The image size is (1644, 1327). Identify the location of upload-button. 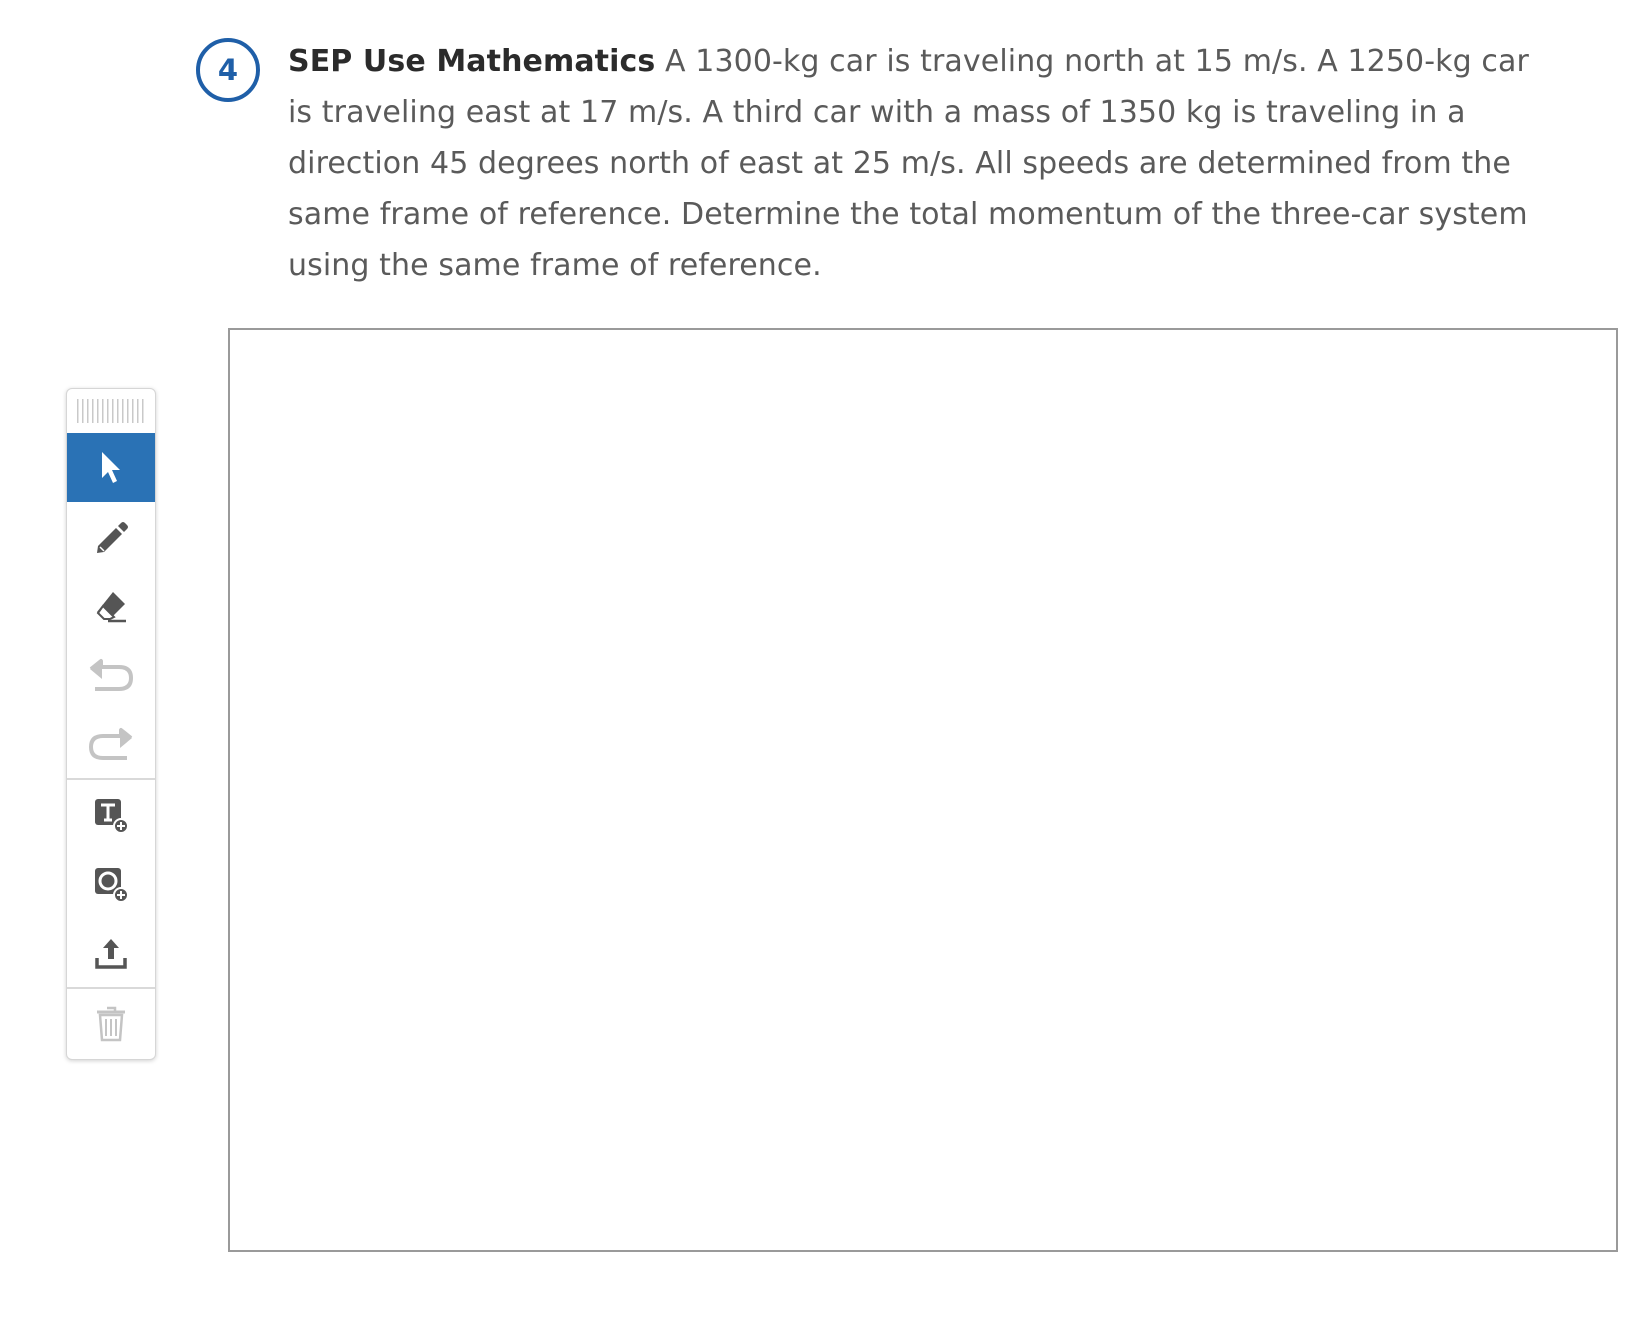
(111, 952).